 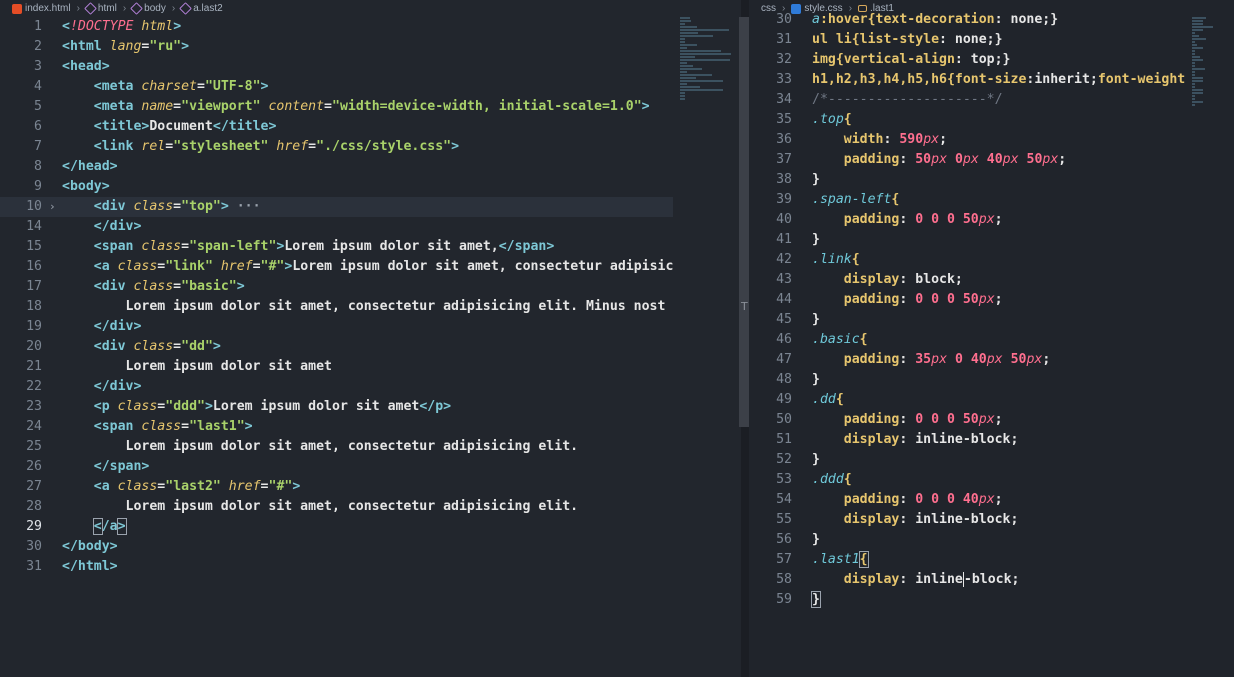 I want to click on code-line: 39 .span-left{, so click(x=967, y=200).